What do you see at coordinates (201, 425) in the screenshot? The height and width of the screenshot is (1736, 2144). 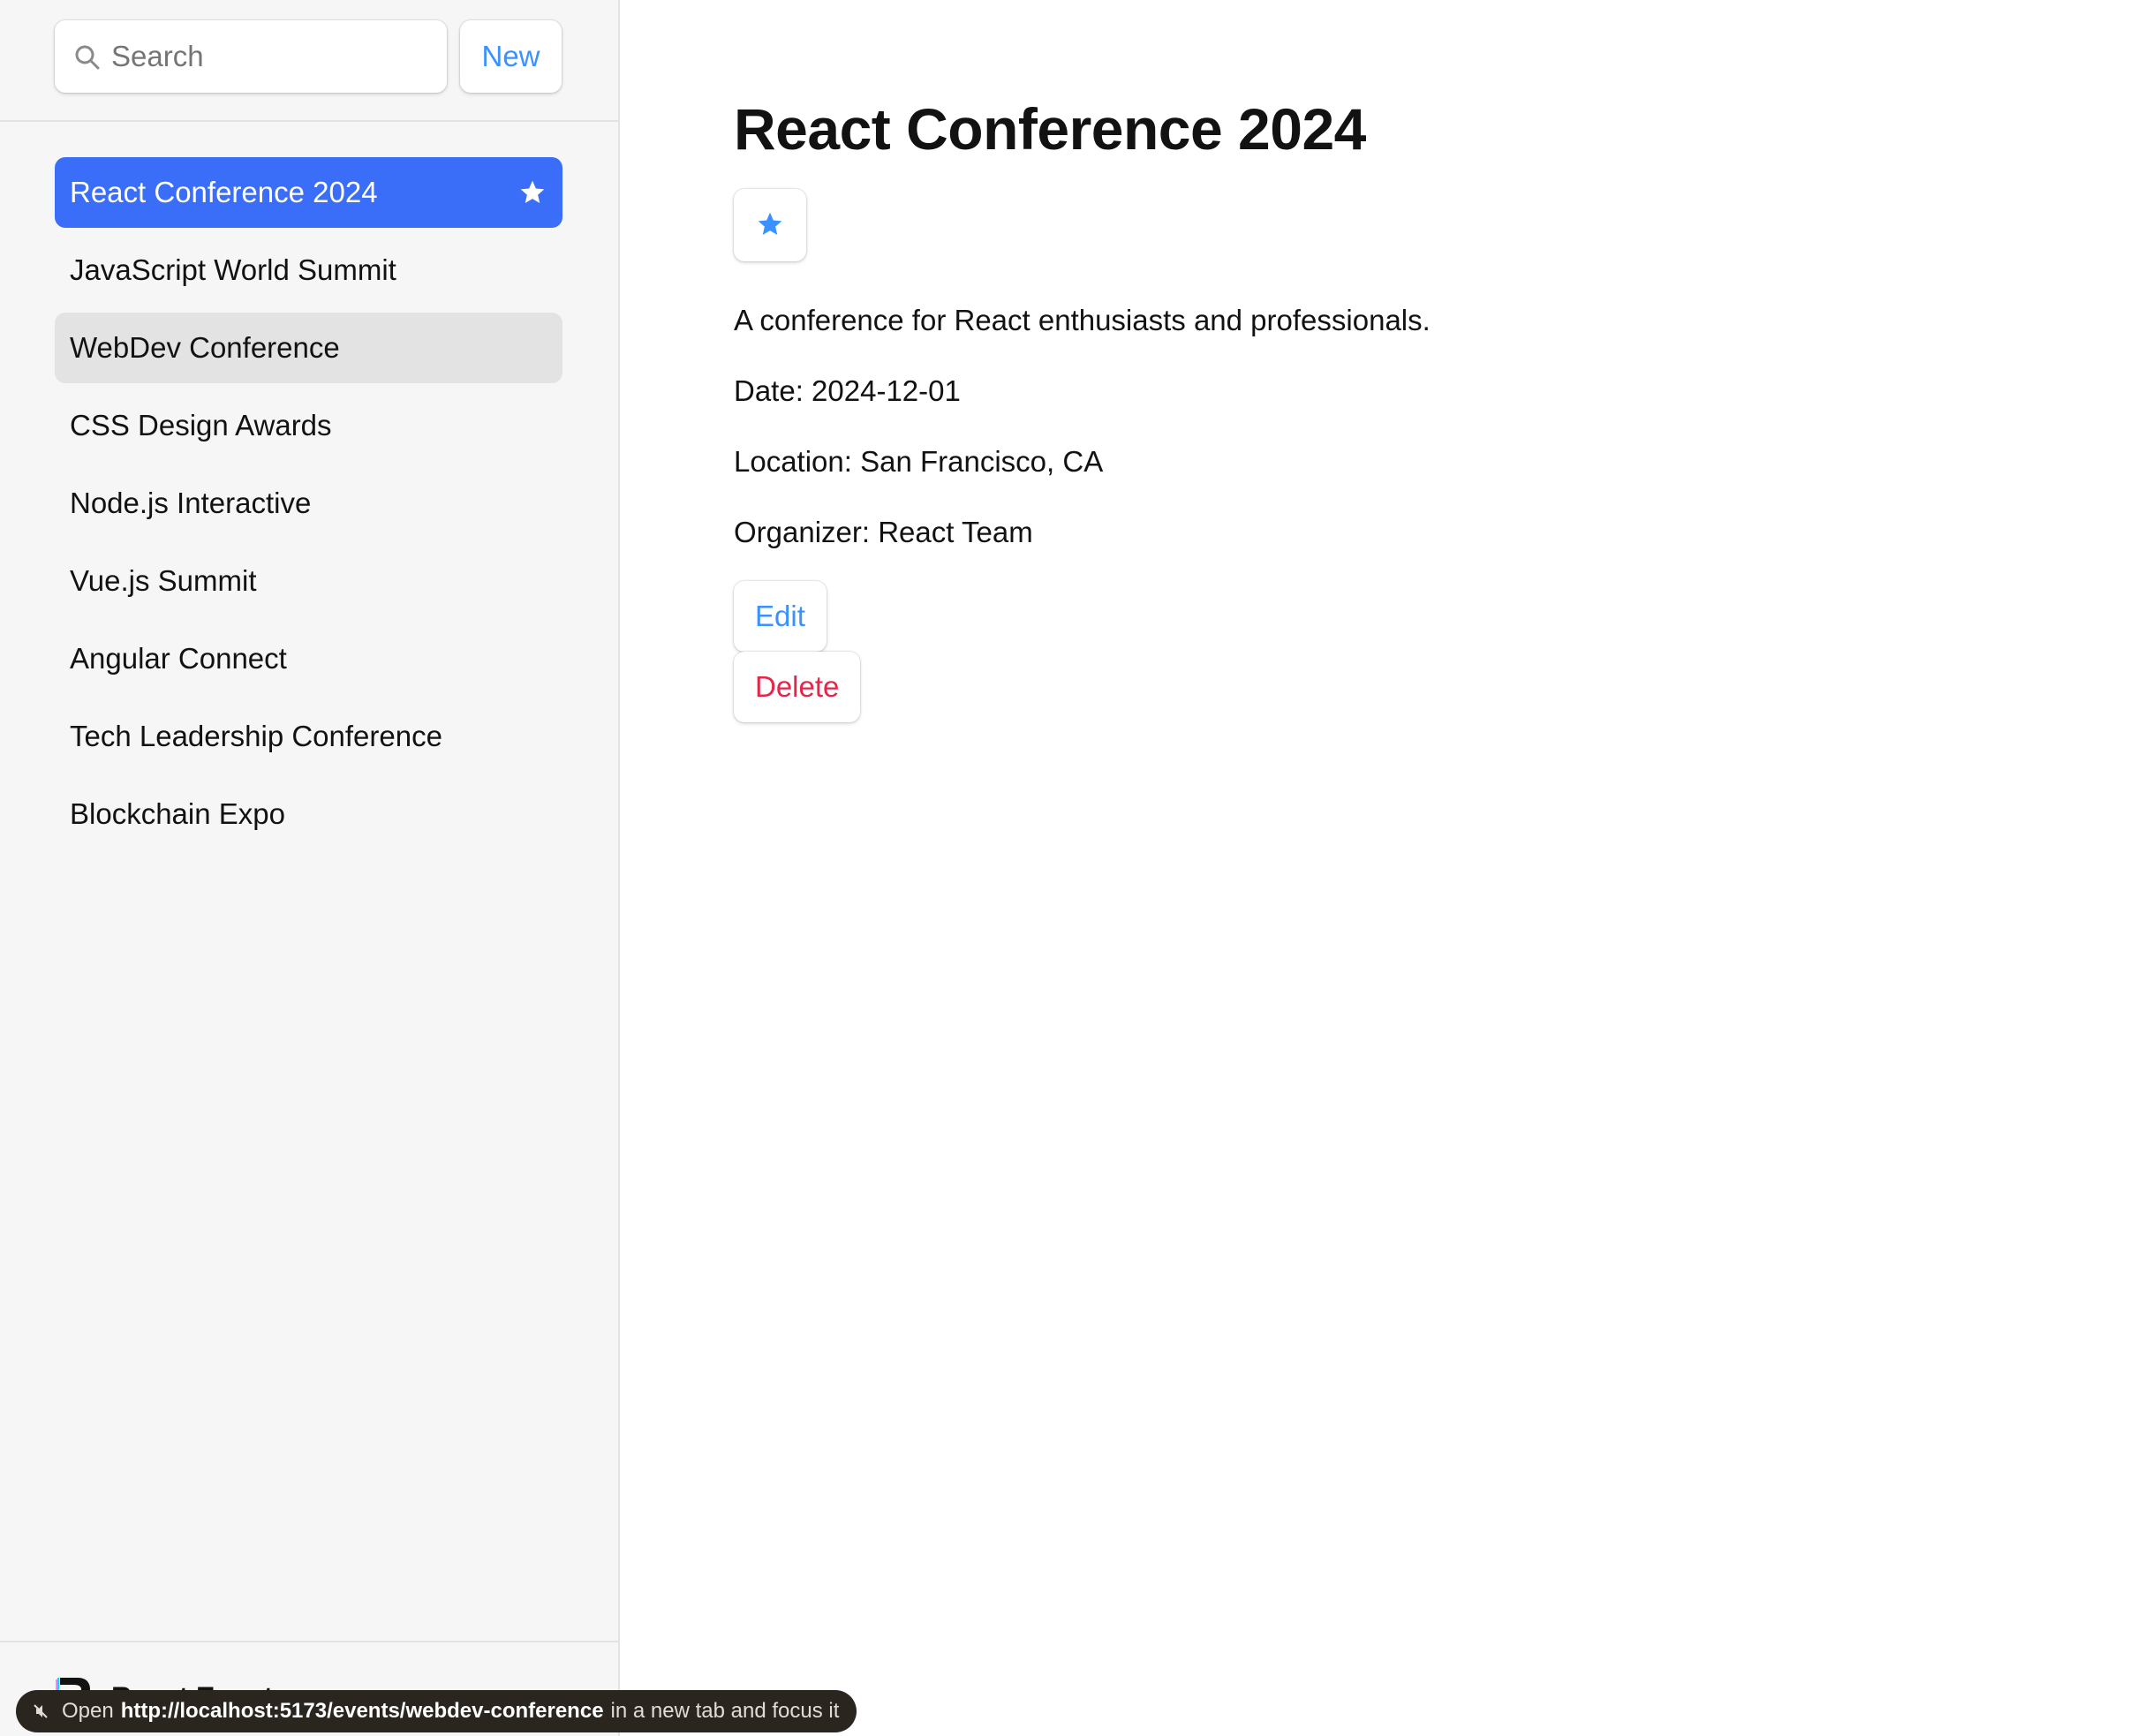 I see `sidebar-item-label: CSS Design Awards` at bounding box center [201, 425].